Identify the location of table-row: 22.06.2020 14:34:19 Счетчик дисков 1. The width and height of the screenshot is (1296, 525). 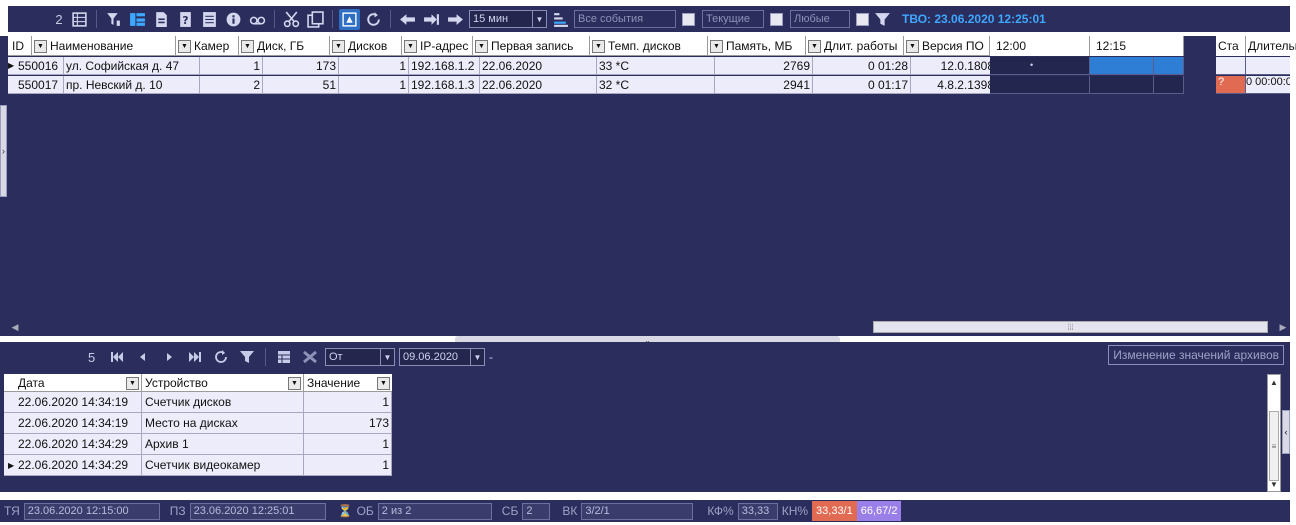
(198, 402).